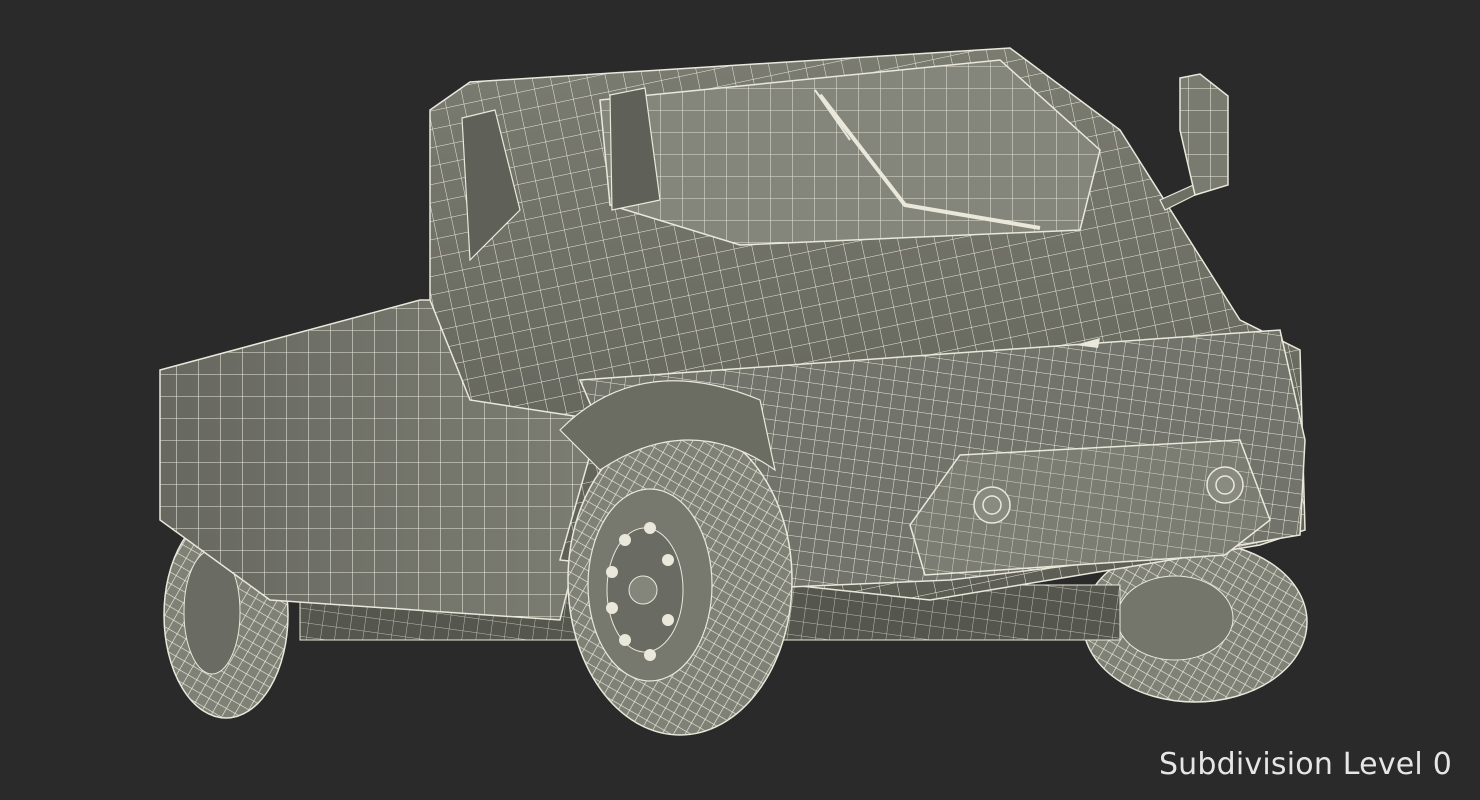  I want to click on side-mirror, so click(1194, 142).